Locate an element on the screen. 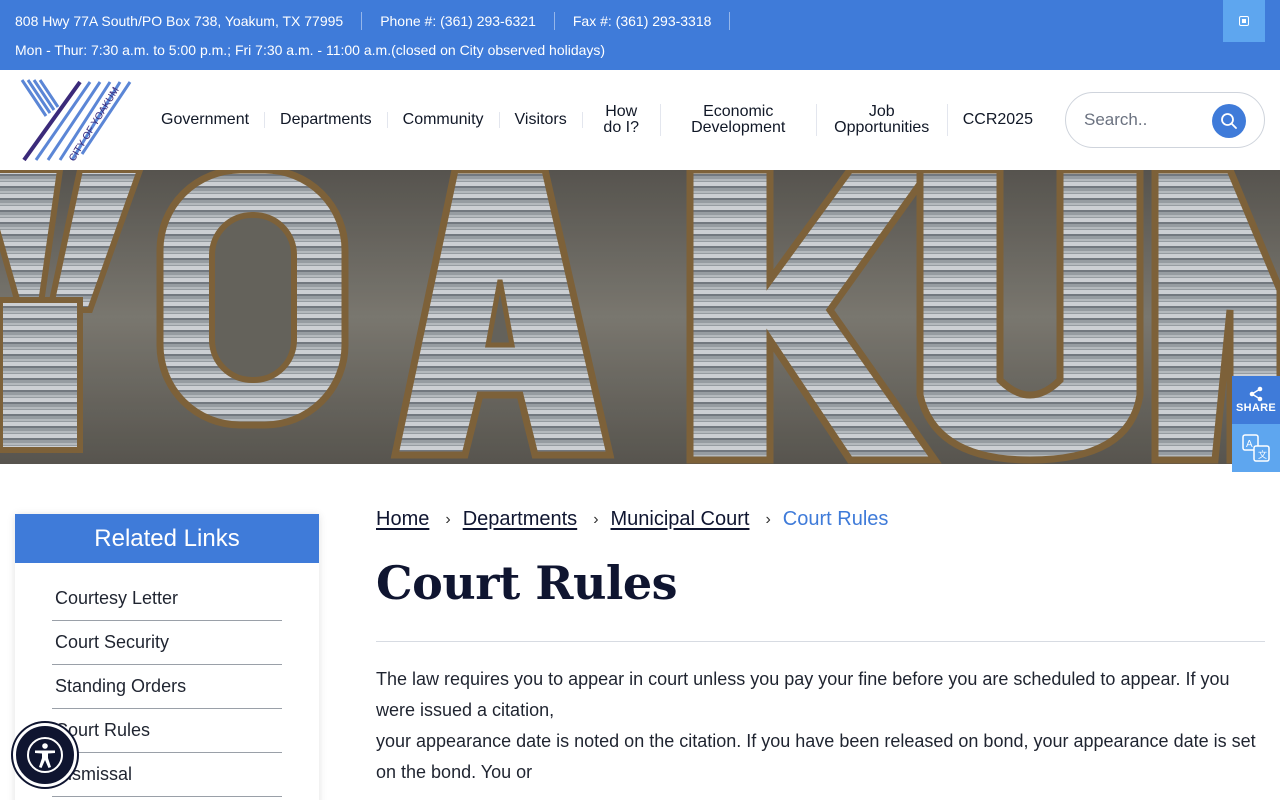  nav-government: Government is located at coordinates (206, 120).